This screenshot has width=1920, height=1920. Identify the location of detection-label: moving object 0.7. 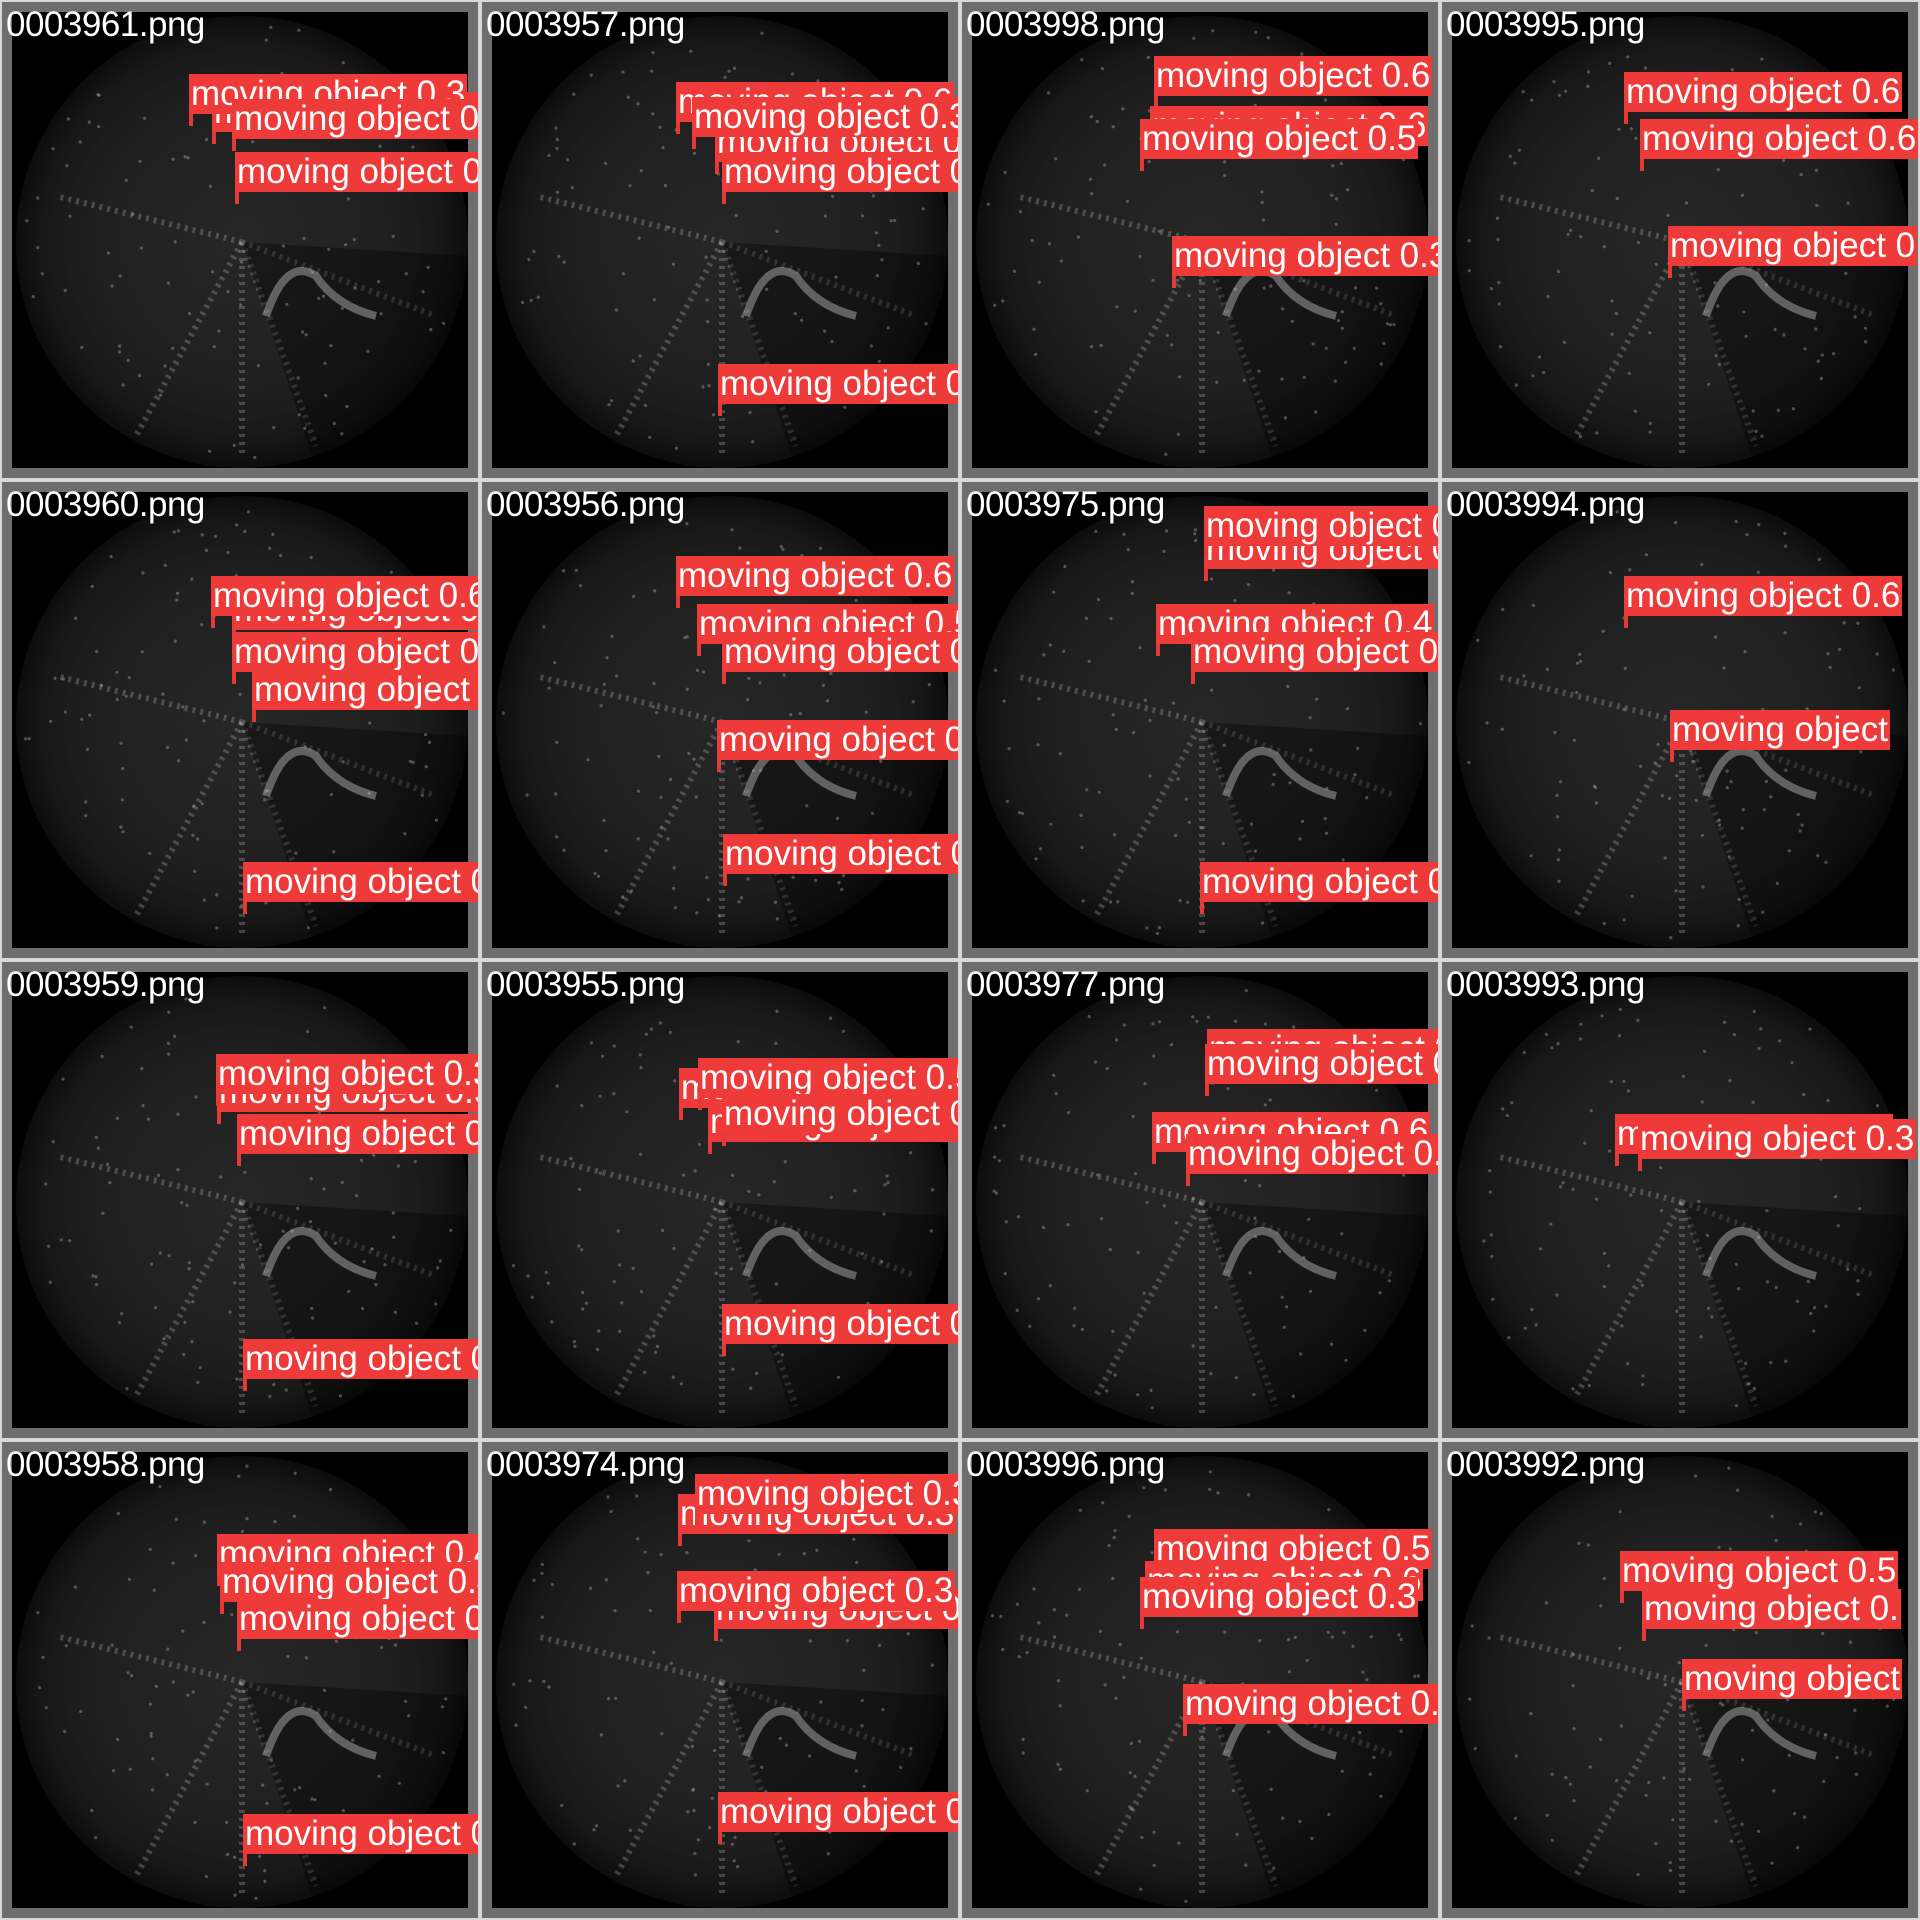
(360, 1834).